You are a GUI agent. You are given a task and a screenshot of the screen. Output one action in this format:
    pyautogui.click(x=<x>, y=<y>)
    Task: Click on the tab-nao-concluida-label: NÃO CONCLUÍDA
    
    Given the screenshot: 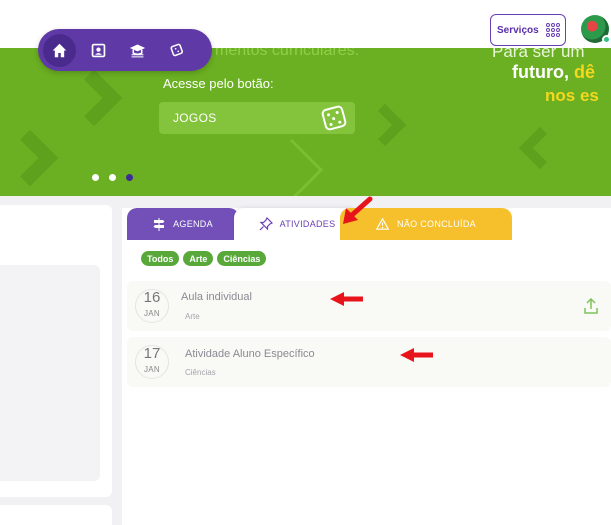 What is the action you would take?
    pyautogui.click(x=436, y=224)
    